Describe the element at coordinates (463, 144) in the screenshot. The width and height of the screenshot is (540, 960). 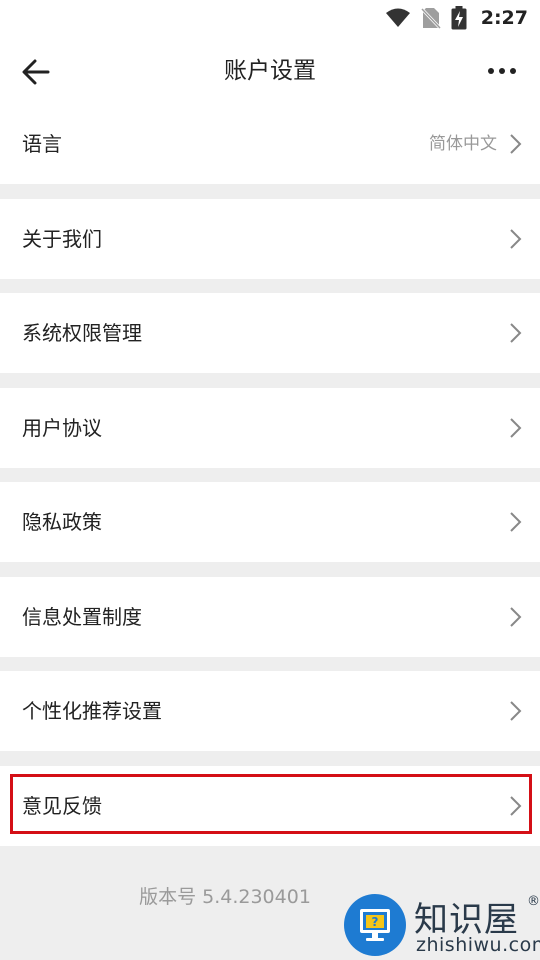
I see `language-value: 简体中文` at that location.